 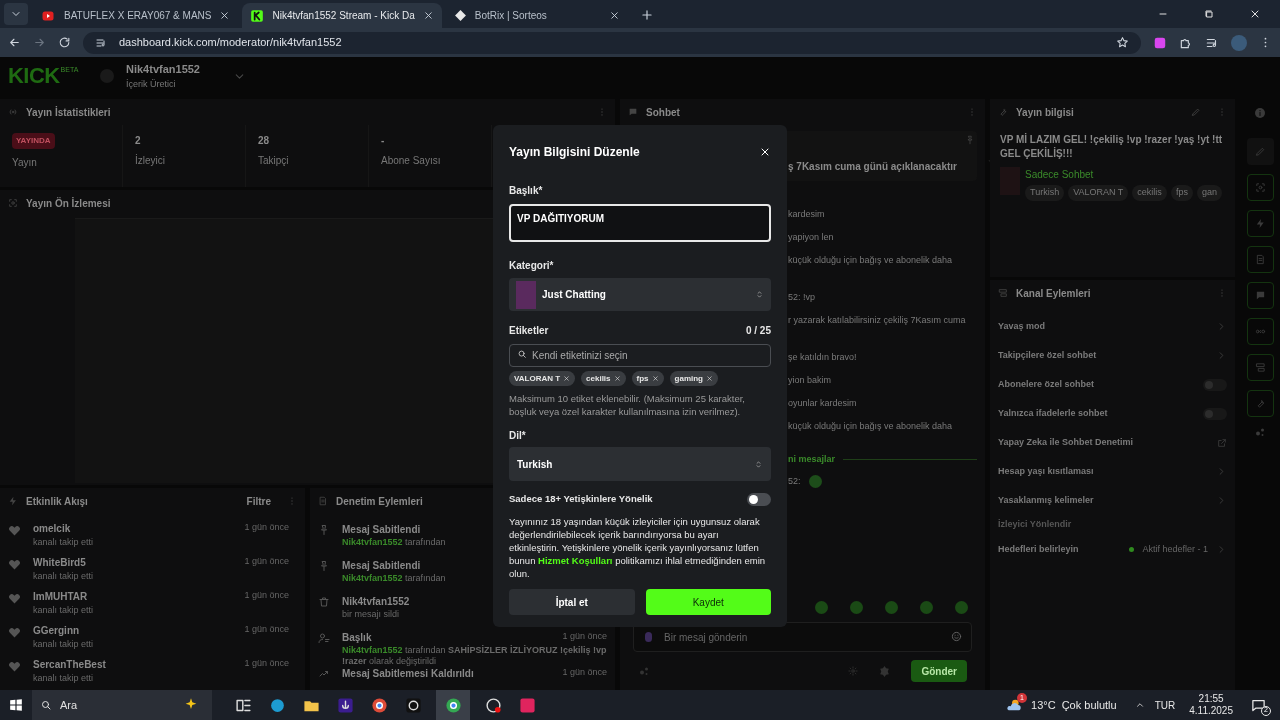 I want to click on notification-icon, so click(x=1258, y=705).